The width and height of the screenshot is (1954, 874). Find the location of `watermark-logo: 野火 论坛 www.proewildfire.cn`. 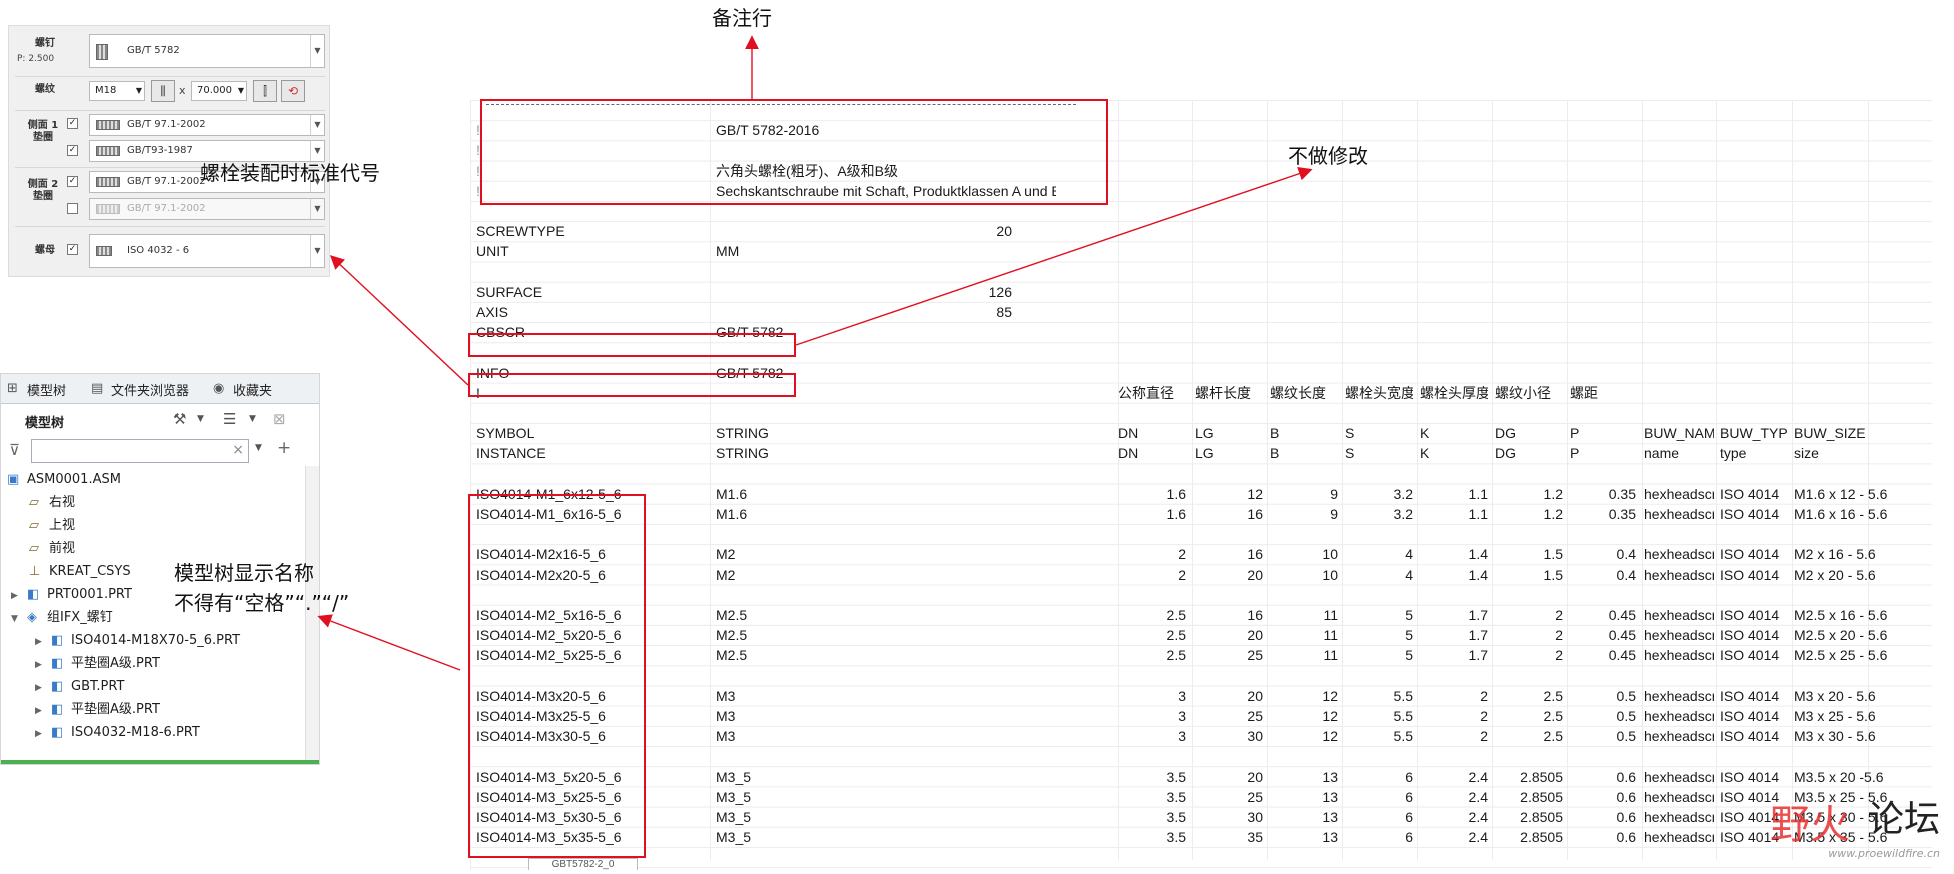

watermark-logo: 野火 论坛 www.proewildfire.cn is located at coordinates (1855, 825).